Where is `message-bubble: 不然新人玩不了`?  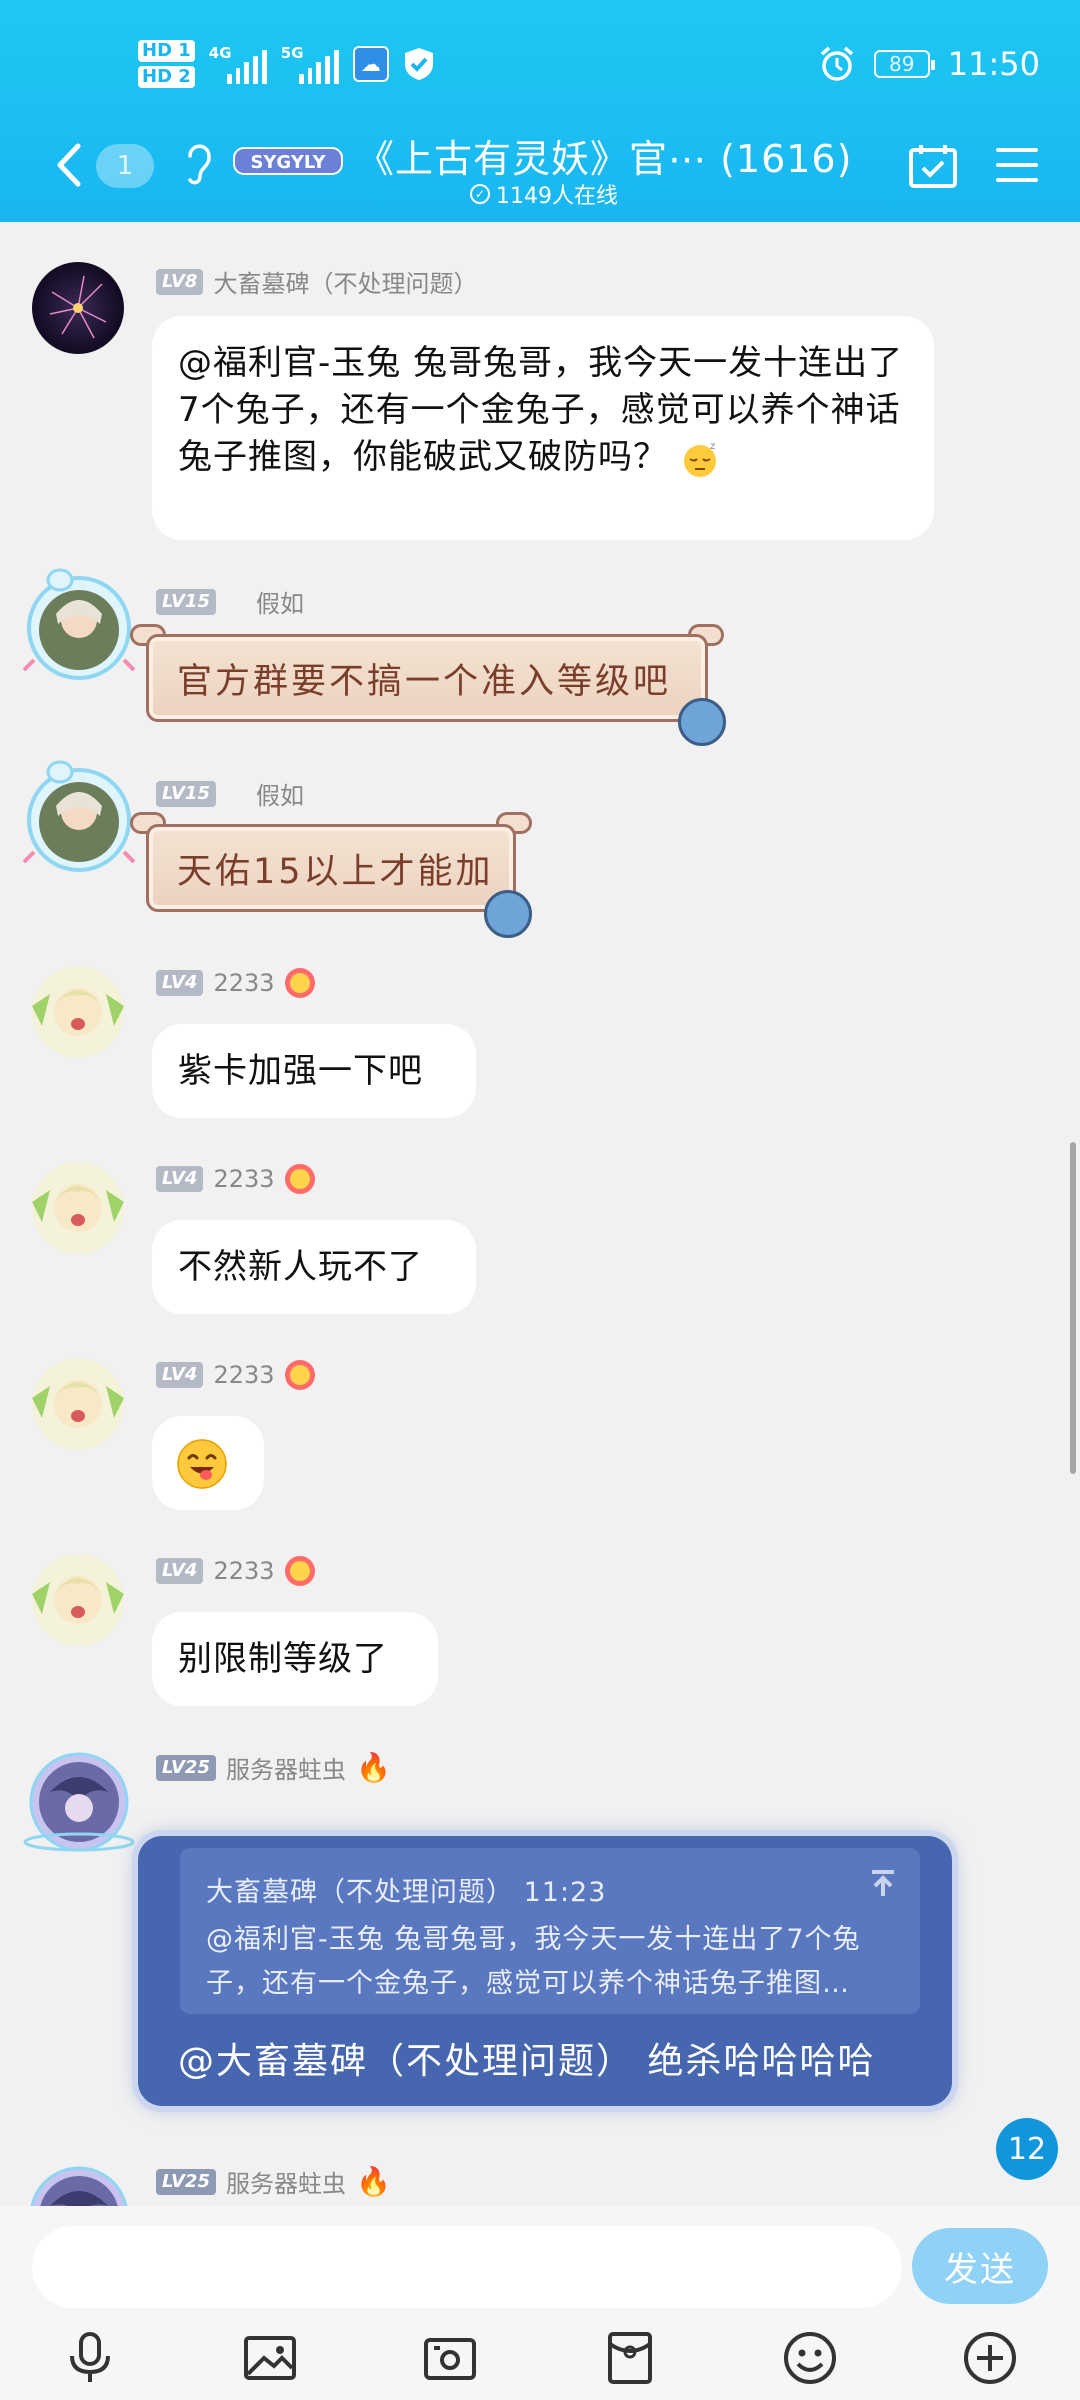 message-bubble: 不然新人玩不了 is located at coordinates (314, 1267).